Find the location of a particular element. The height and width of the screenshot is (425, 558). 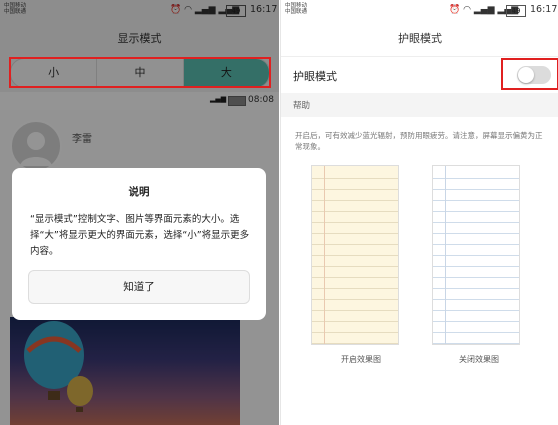

battery-icon-right: 49 is located at coordinates (516, 11).